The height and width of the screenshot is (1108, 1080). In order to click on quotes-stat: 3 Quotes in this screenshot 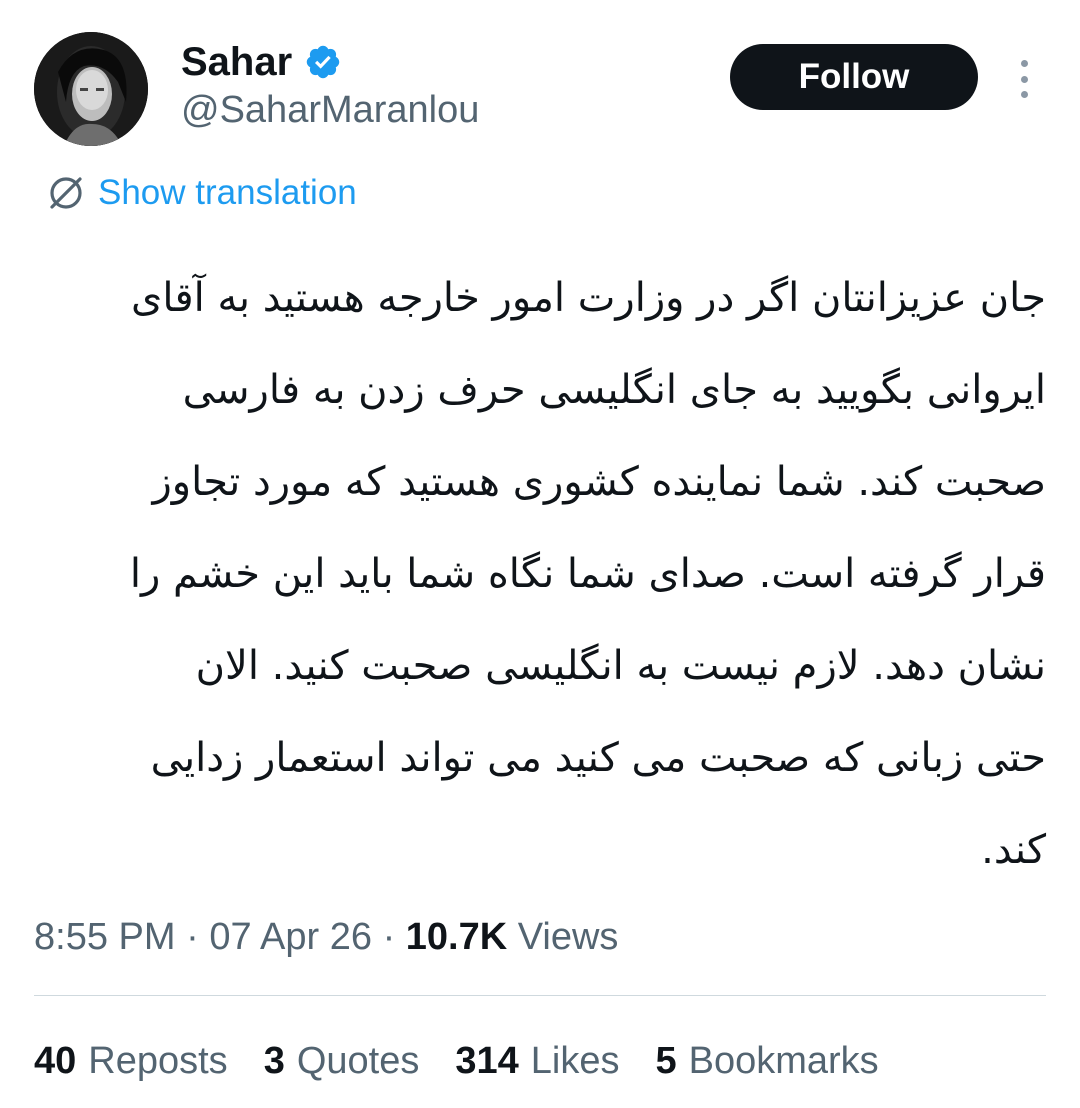, I will do `click(342, 1061)`.